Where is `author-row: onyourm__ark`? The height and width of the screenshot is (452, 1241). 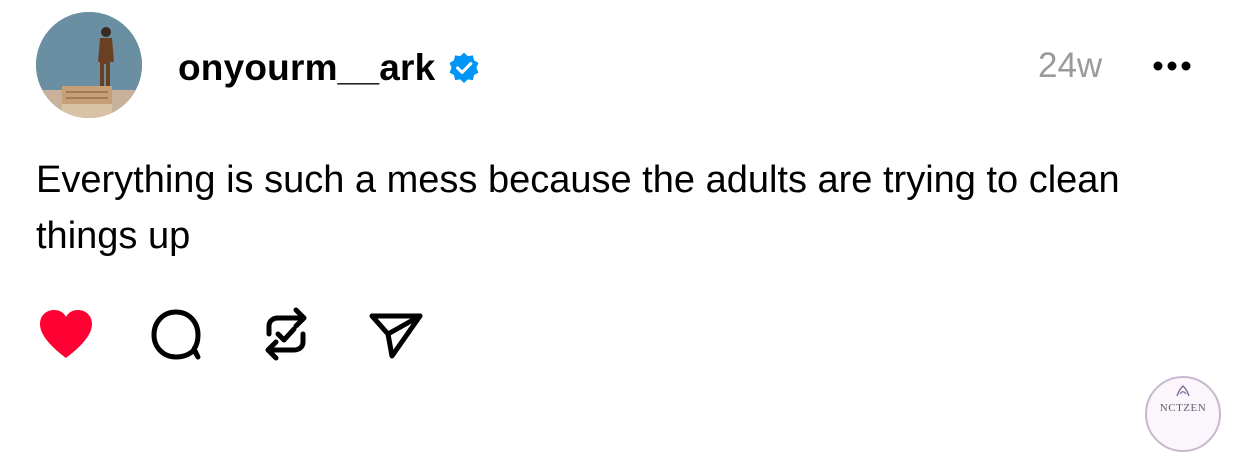
author-row: onyourm__ark is located at coordinates (329, 68).